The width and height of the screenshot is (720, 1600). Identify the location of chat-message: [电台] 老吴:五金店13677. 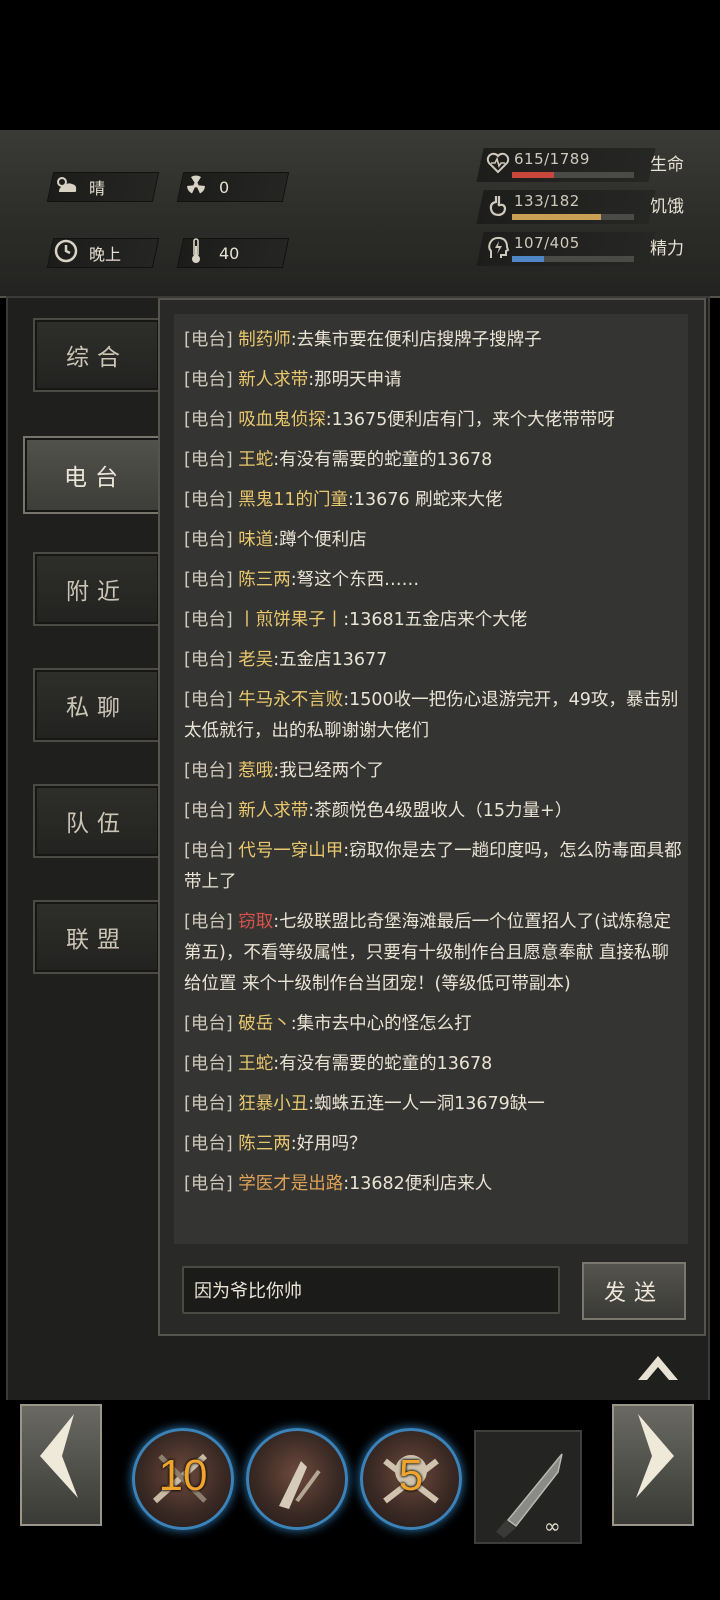
(434, 660).